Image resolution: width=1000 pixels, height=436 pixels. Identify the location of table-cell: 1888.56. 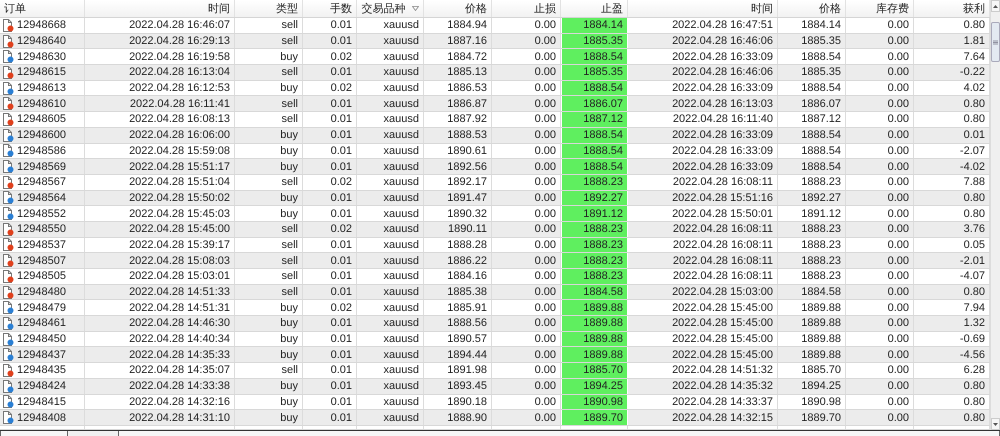
(458, 323).